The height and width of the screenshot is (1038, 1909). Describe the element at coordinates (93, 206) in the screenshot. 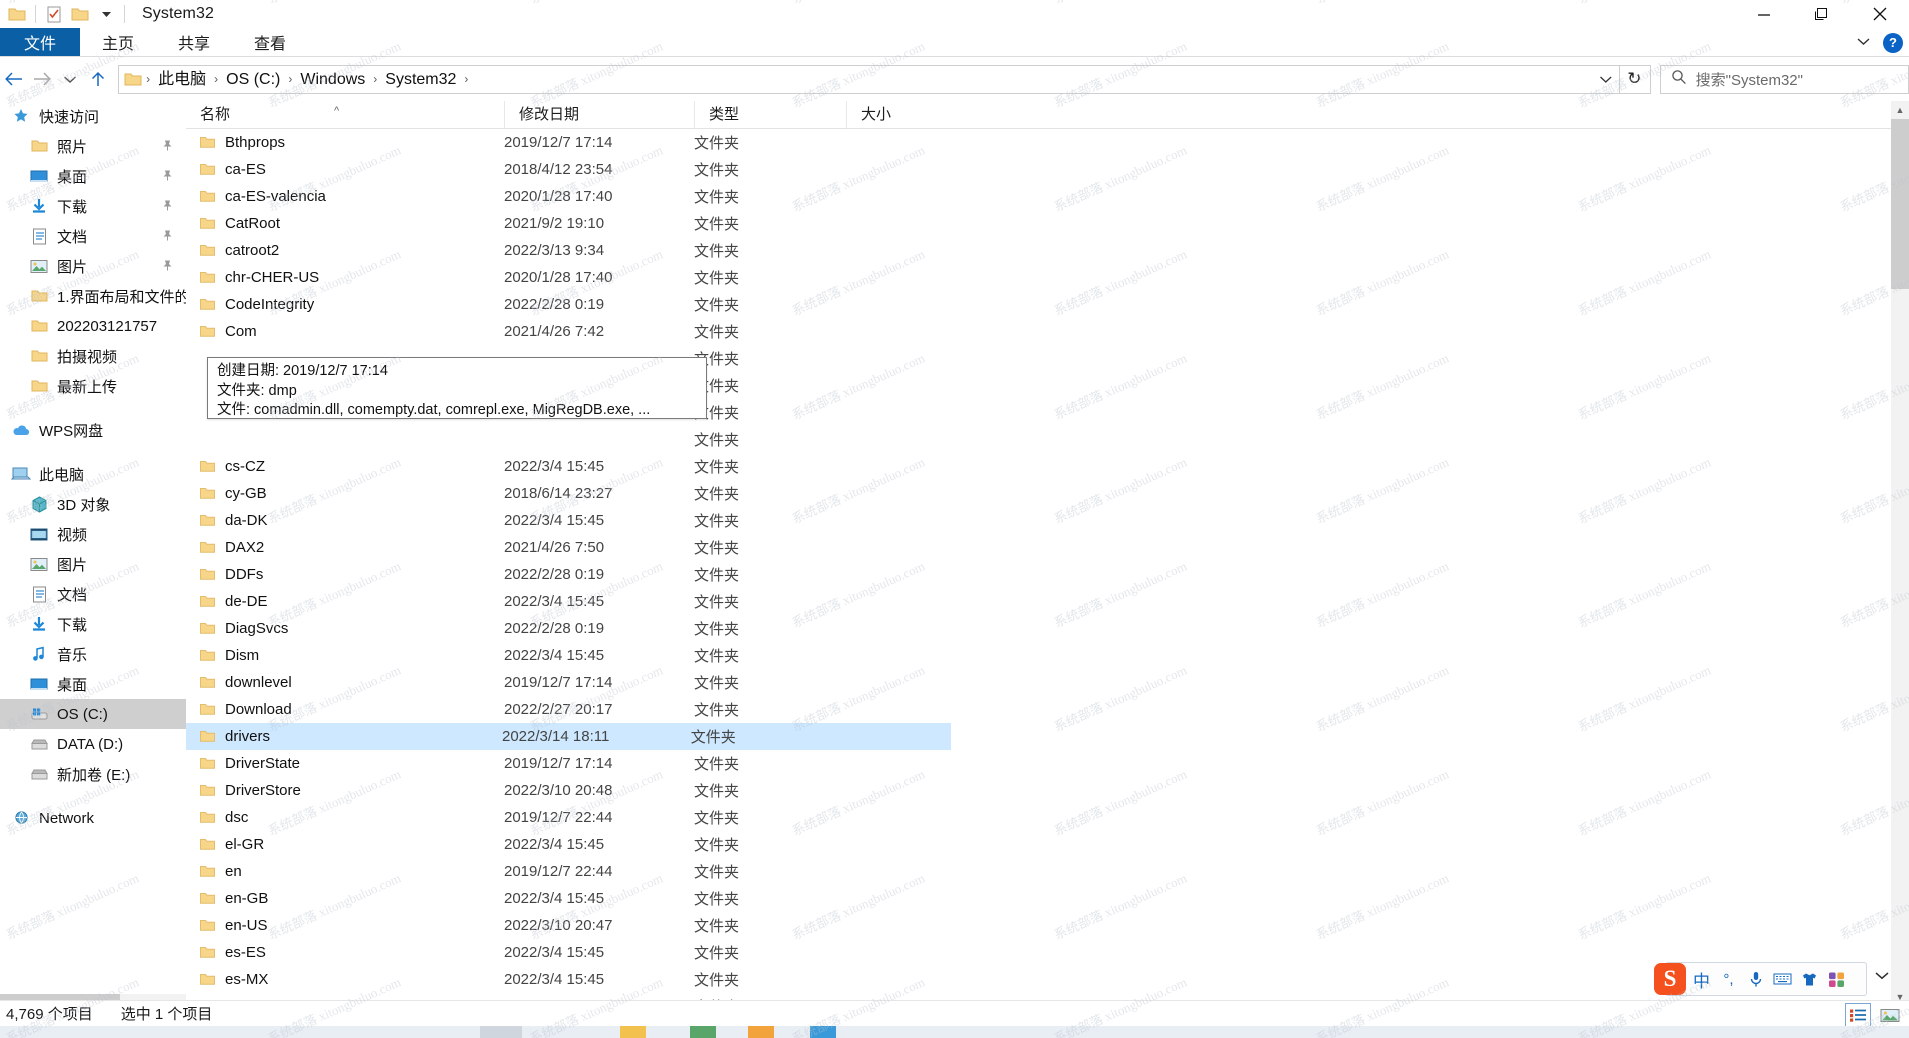

I see `sidebar-item-downloads: 下载` at that location.